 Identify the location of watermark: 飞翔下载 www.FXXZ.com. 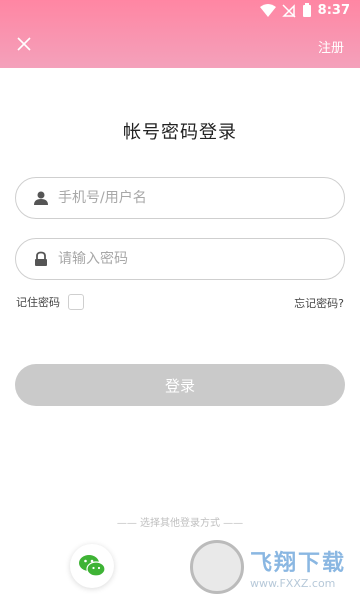
(270, 567).